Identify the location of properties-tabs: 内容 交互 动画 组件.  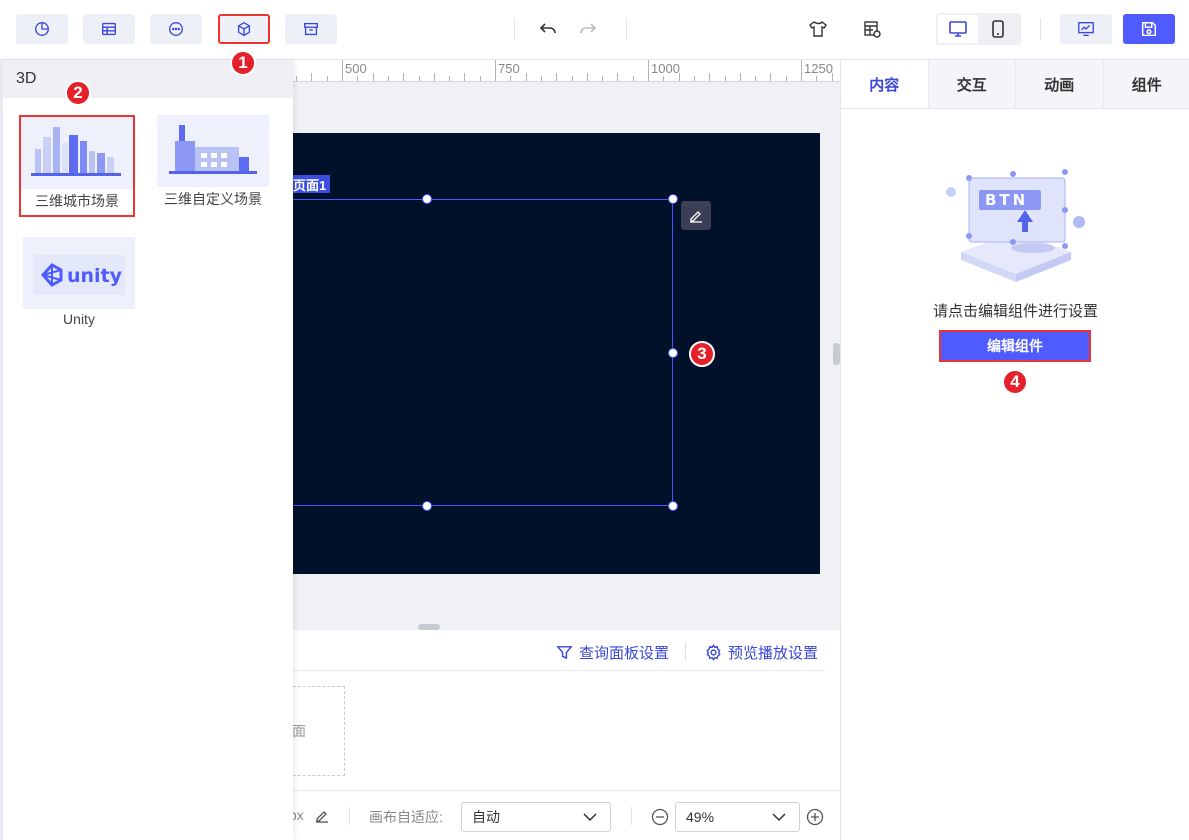
(1015, 84).